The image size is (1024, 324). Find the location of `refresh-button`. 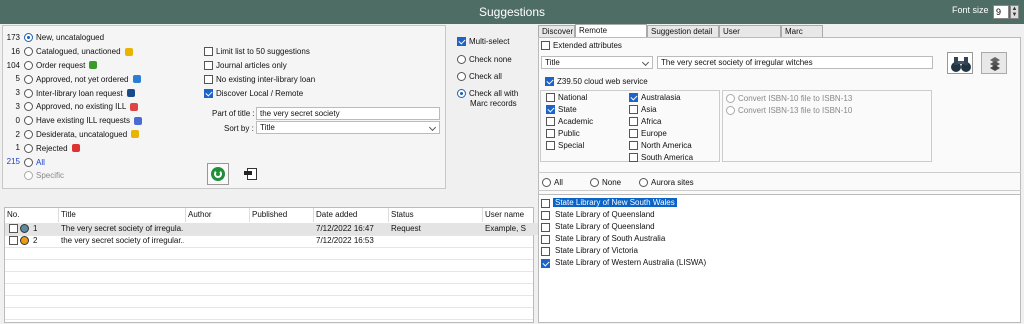

refresh-button is located at coordinates (218, 174).